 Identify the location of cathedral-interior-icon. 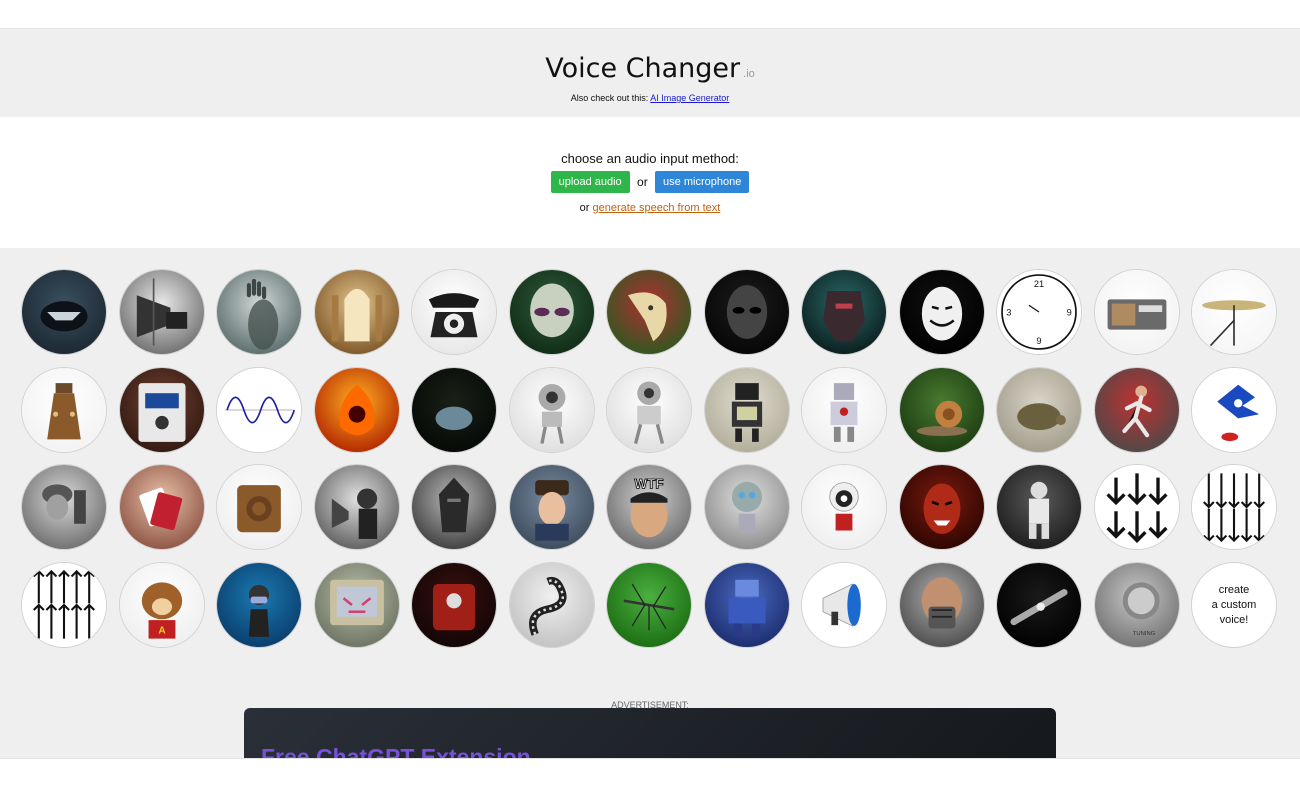
(357, 312).